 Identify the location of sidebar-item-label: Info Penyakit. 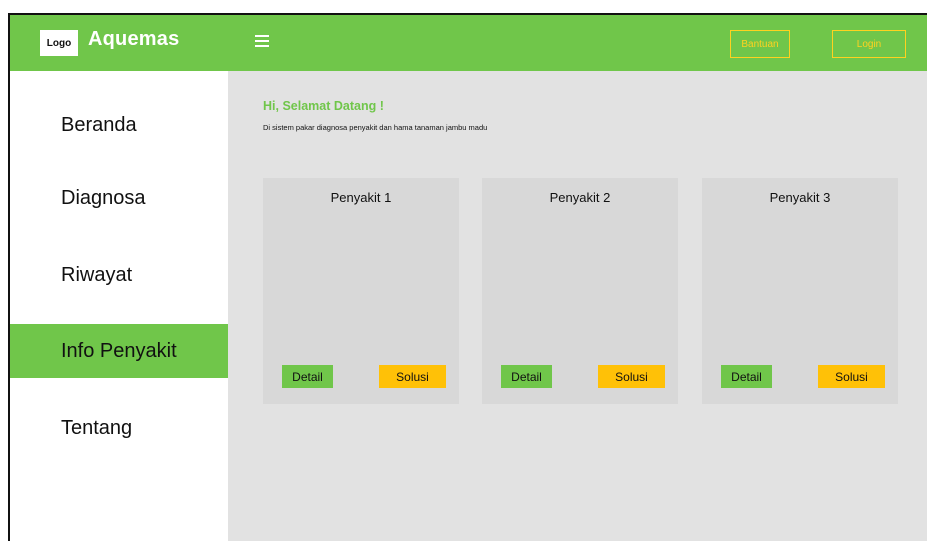
(119, 350).